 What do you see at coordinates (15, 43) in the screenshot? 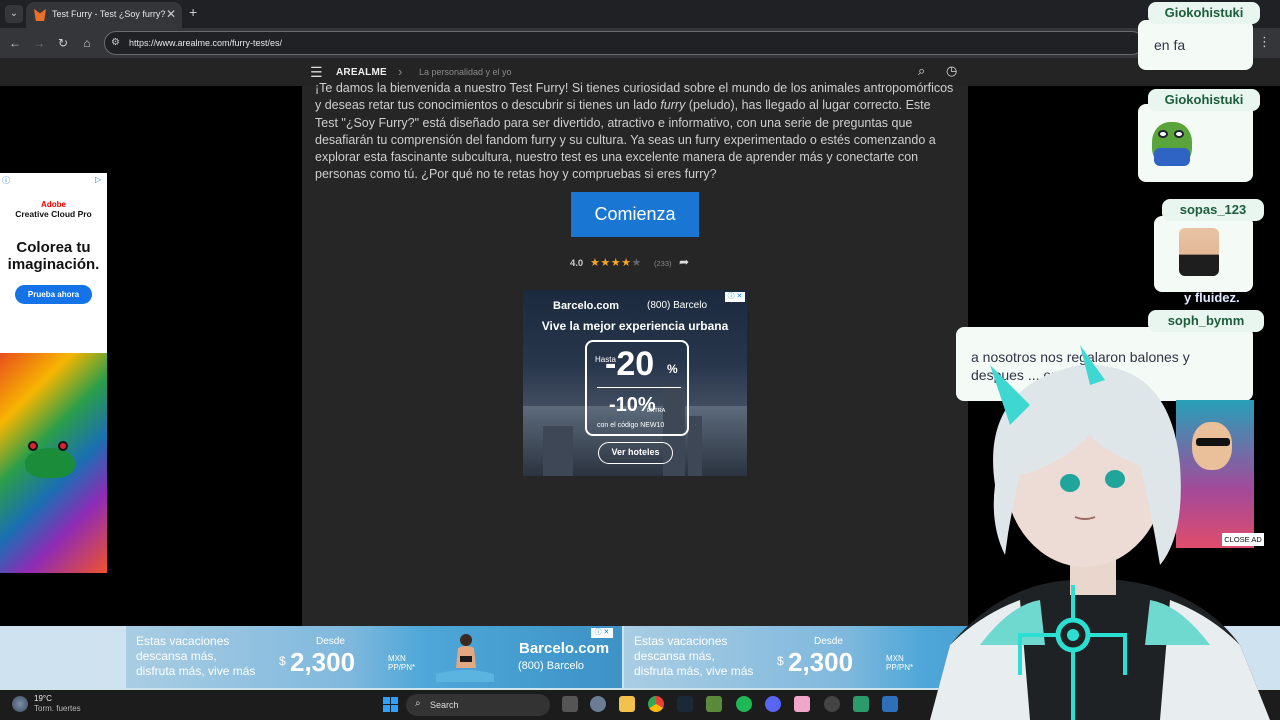
I see `back-arrow-icon: ←` at bounding box center [15, 43].